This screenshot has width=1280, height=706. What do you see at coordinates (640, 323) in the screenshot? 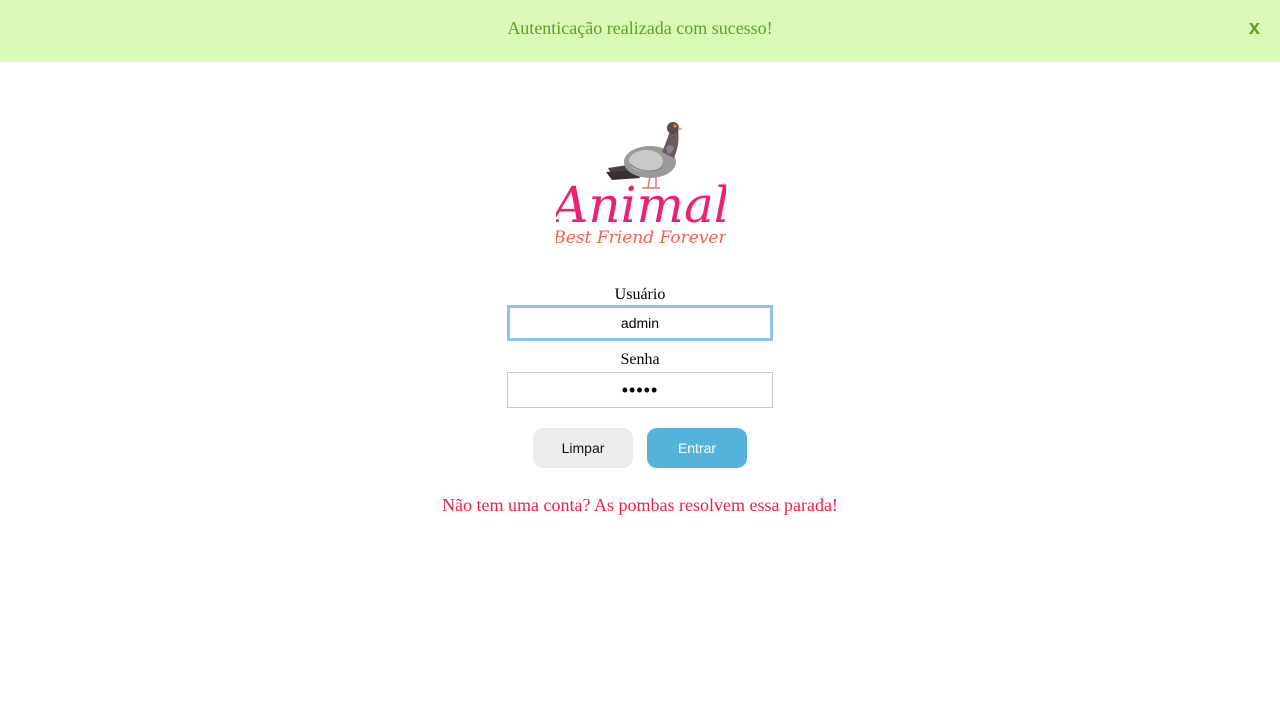
I see `username-input` at bounding box center [640, 323].